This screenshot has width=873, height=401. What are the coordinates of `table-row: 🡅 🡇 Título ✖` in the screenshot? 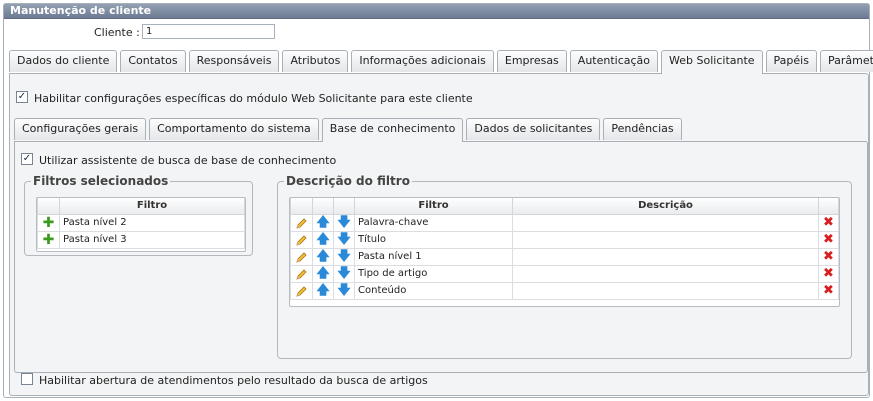 It's located at (564, 239).